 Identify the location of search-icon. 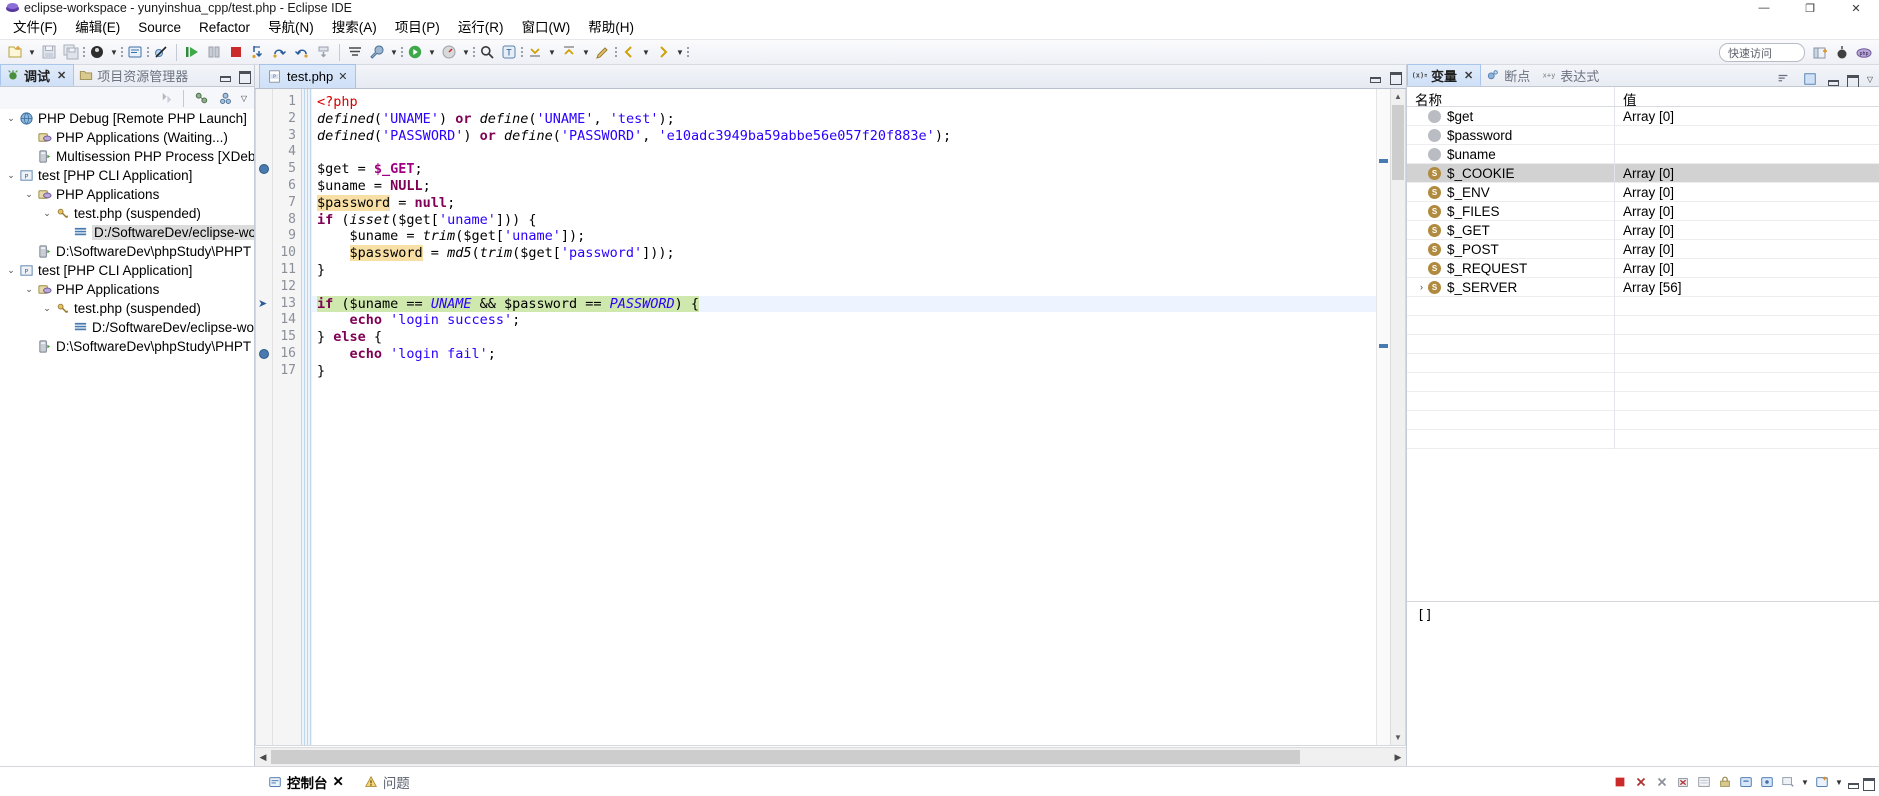
(487, 52).